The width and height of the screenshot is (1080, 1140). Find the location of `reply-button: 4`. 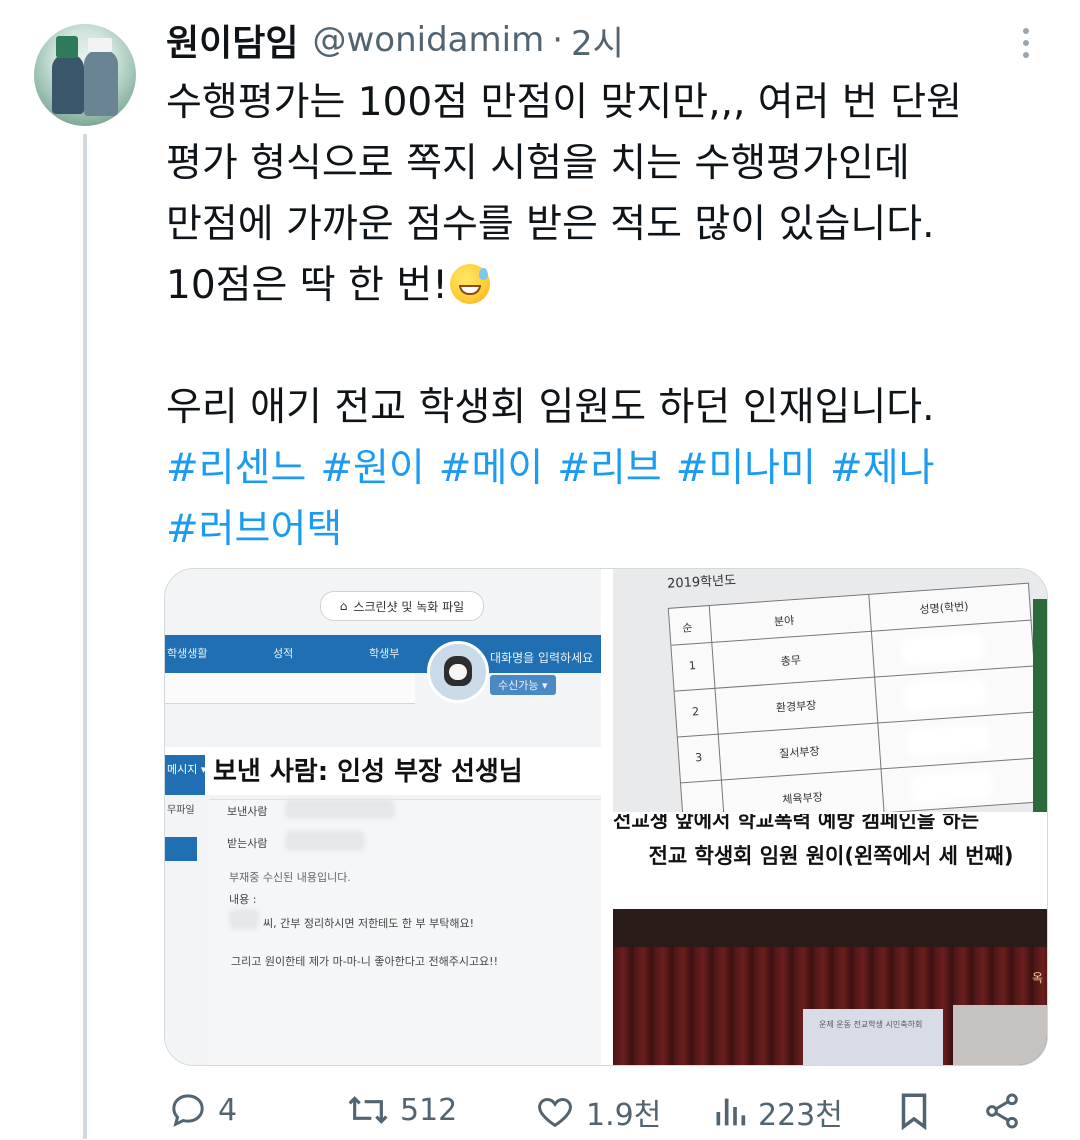

reply-button: 4 is located at coordinates (202, 1110).